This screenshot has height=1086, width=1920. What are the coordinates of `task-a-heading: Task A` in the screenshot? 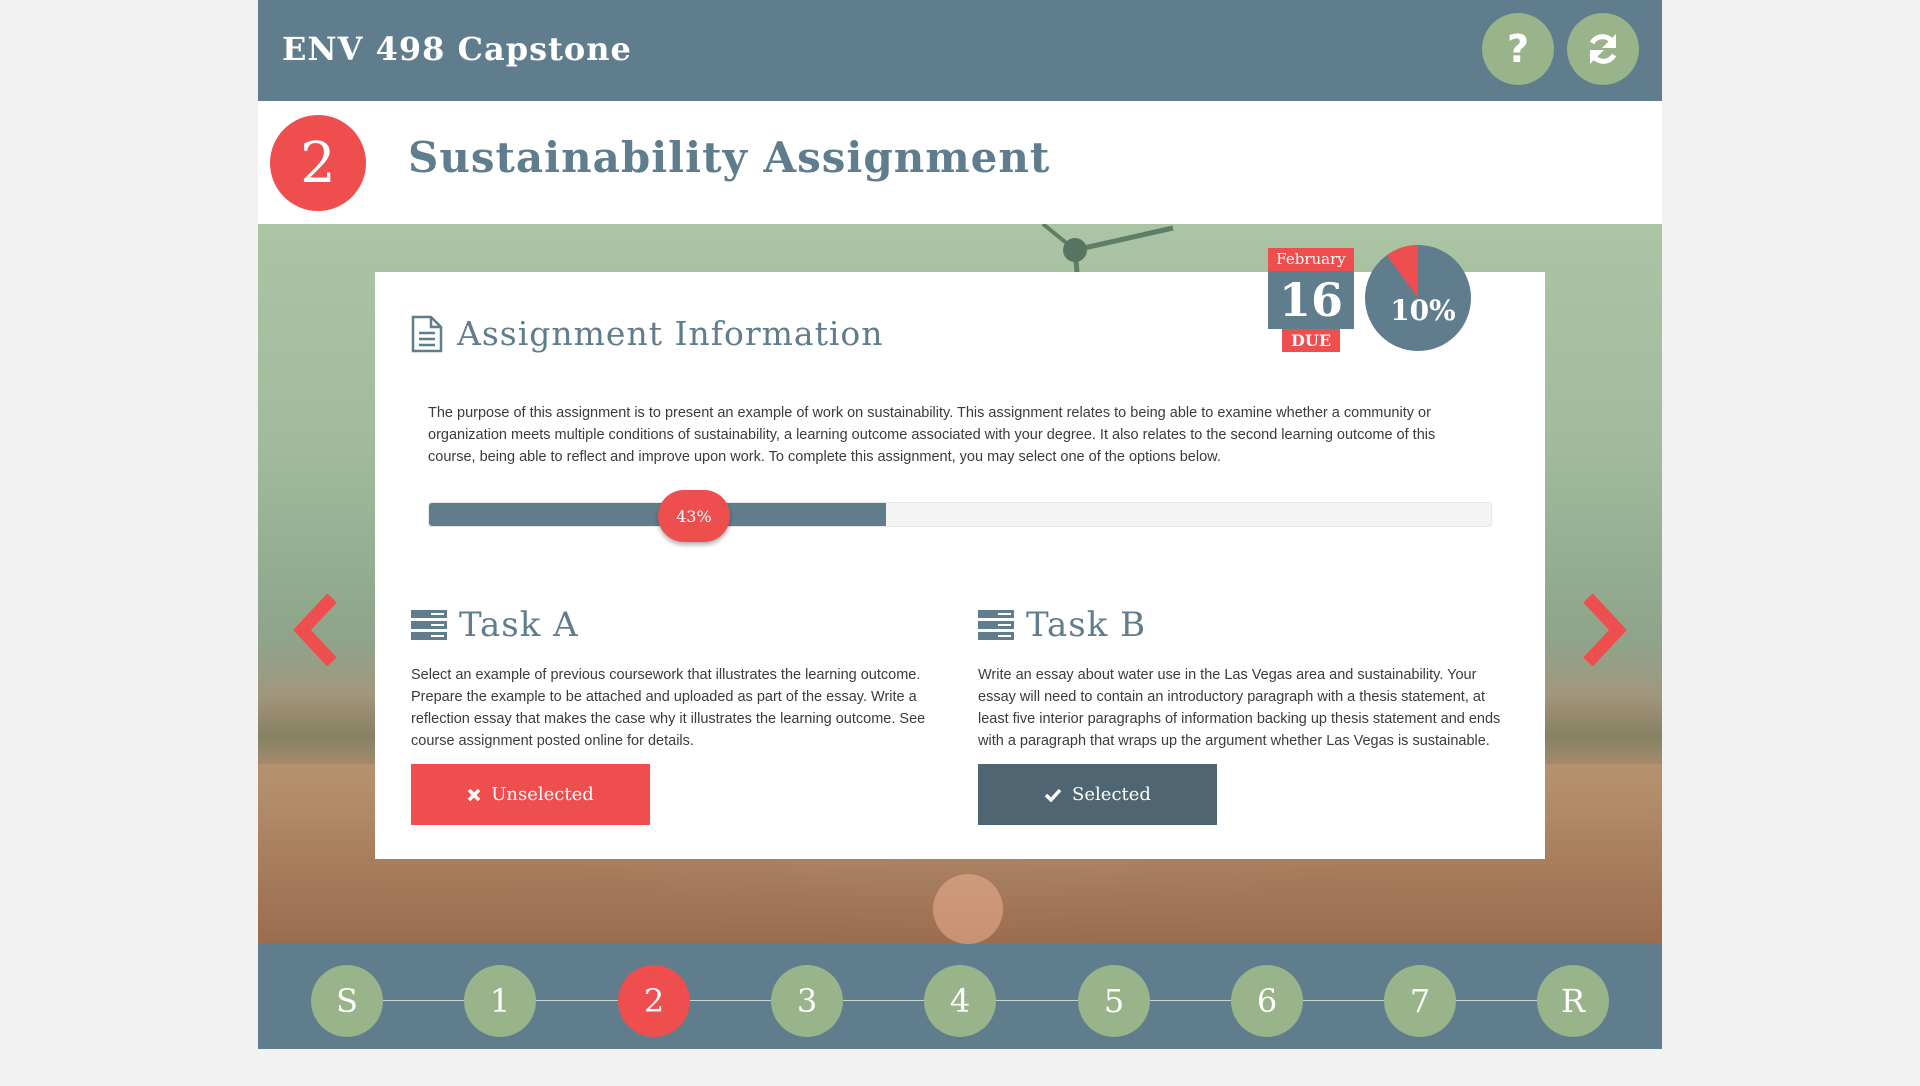 It's located at (681, 625).